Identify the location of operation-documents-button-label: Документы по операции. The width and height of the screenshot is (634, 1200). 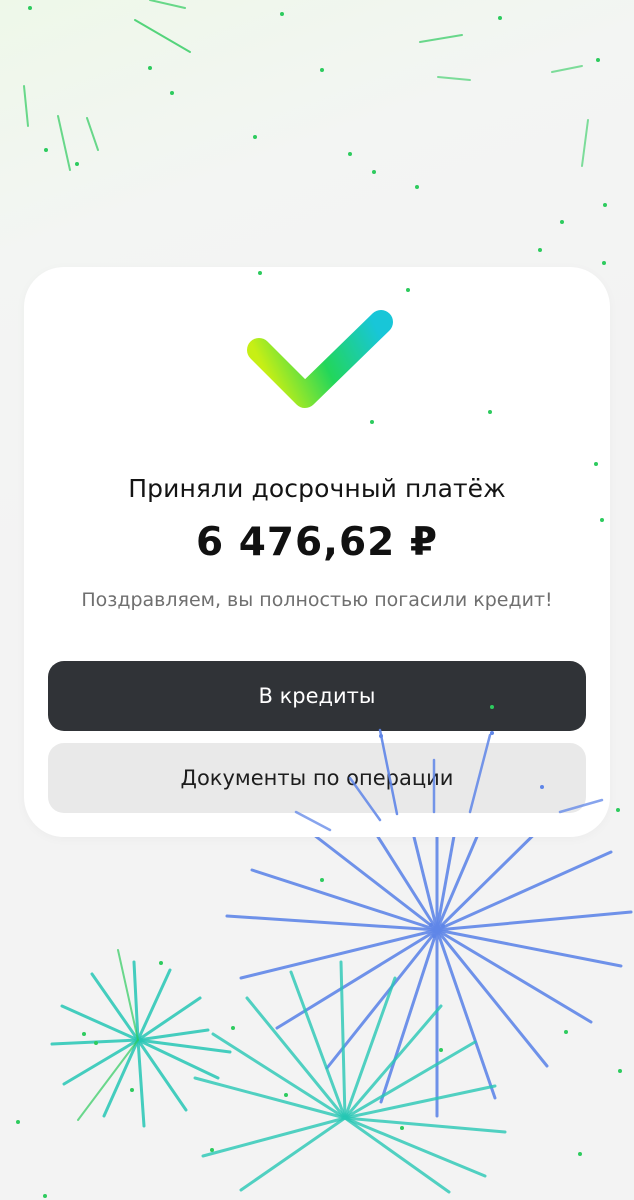
(317, 778).